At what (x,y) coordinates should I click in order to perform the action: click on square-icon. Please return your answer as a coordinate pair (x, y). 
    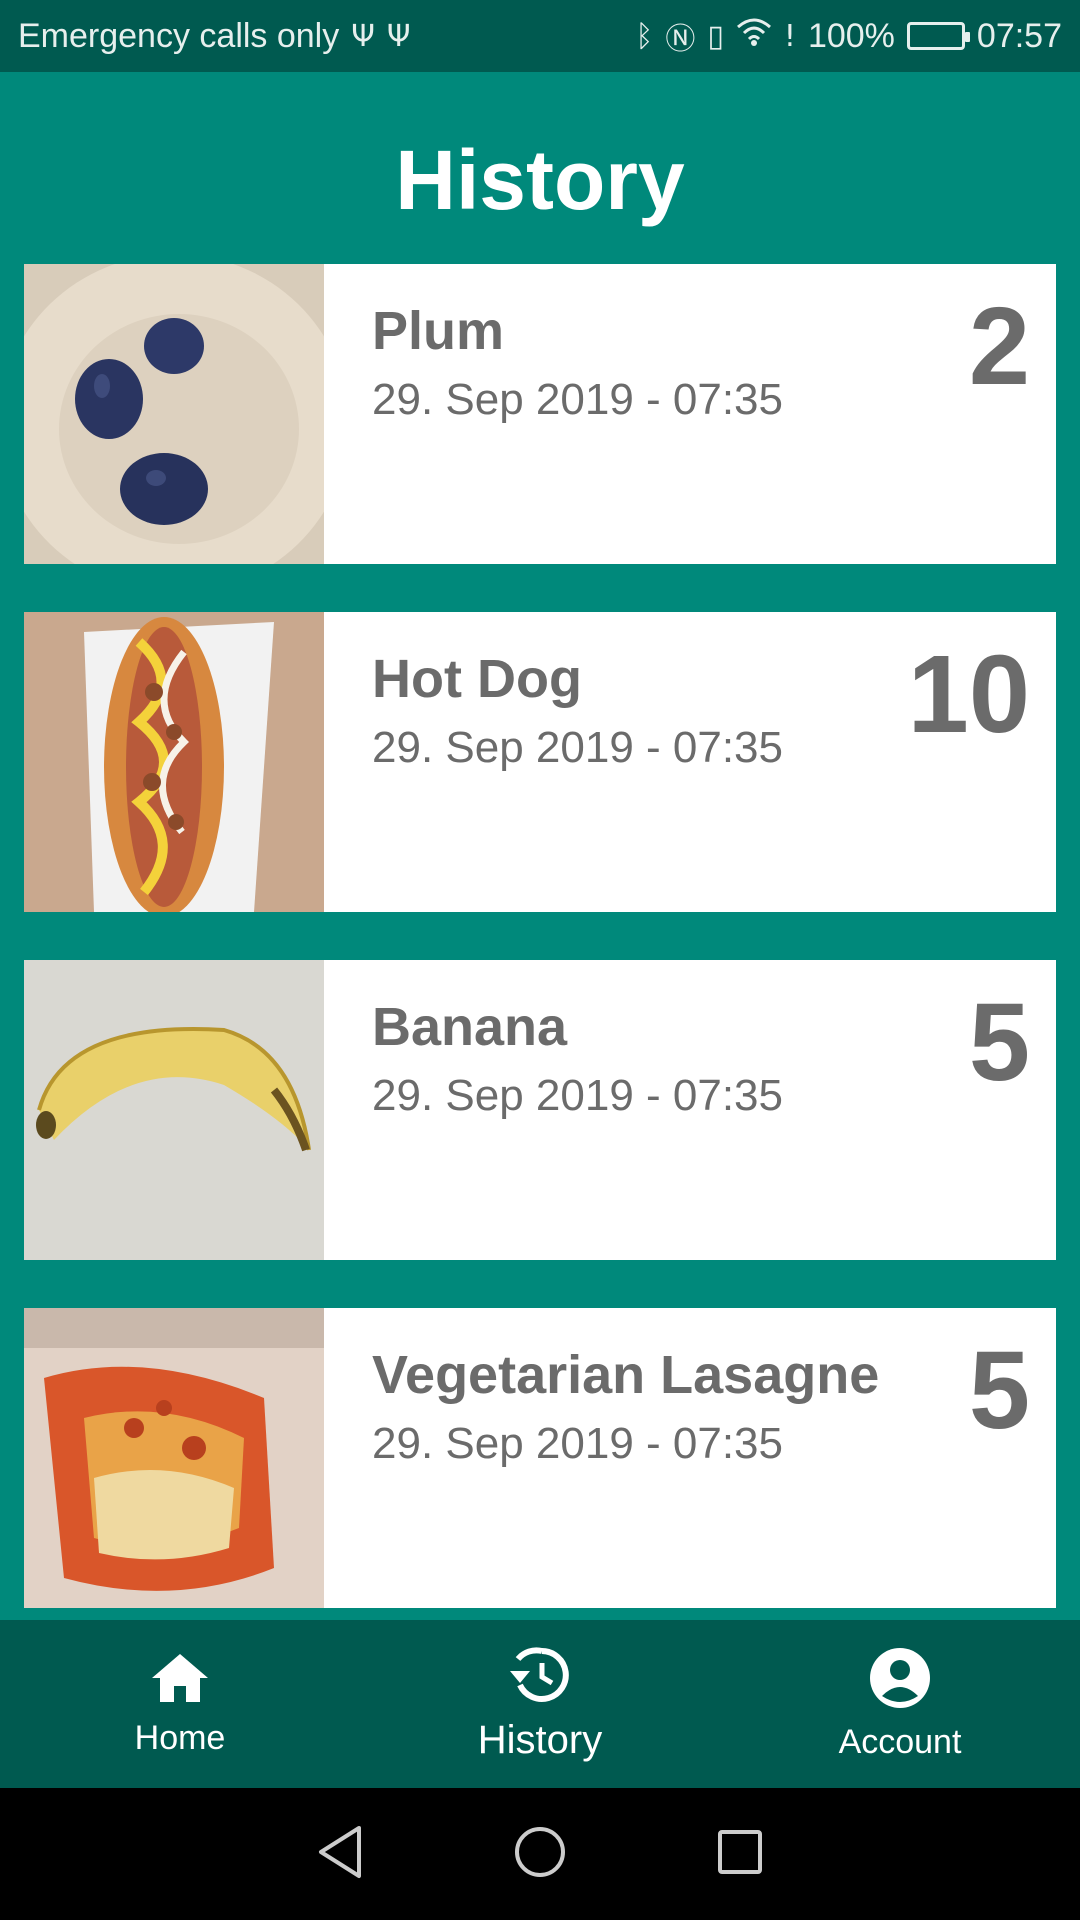
    Looking at the image, I should click on (740, 1854).